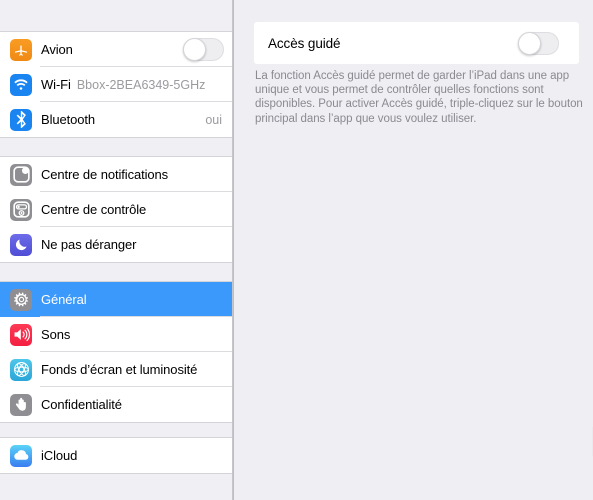  I want to click on sidebar-item-value: oui, so click(213, 119).